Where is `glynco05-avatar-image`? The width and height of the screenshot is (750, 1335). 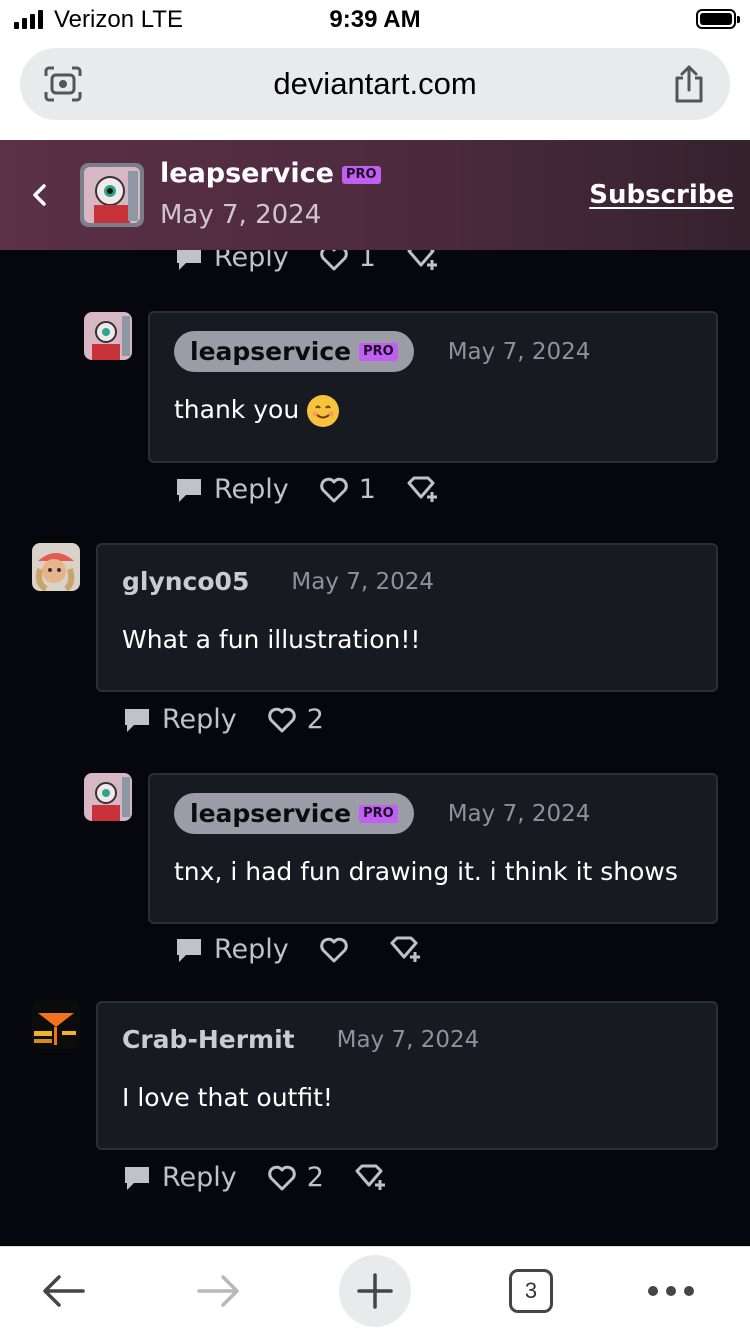
glynco05-avatar-image is located at coordinates (56, 567).